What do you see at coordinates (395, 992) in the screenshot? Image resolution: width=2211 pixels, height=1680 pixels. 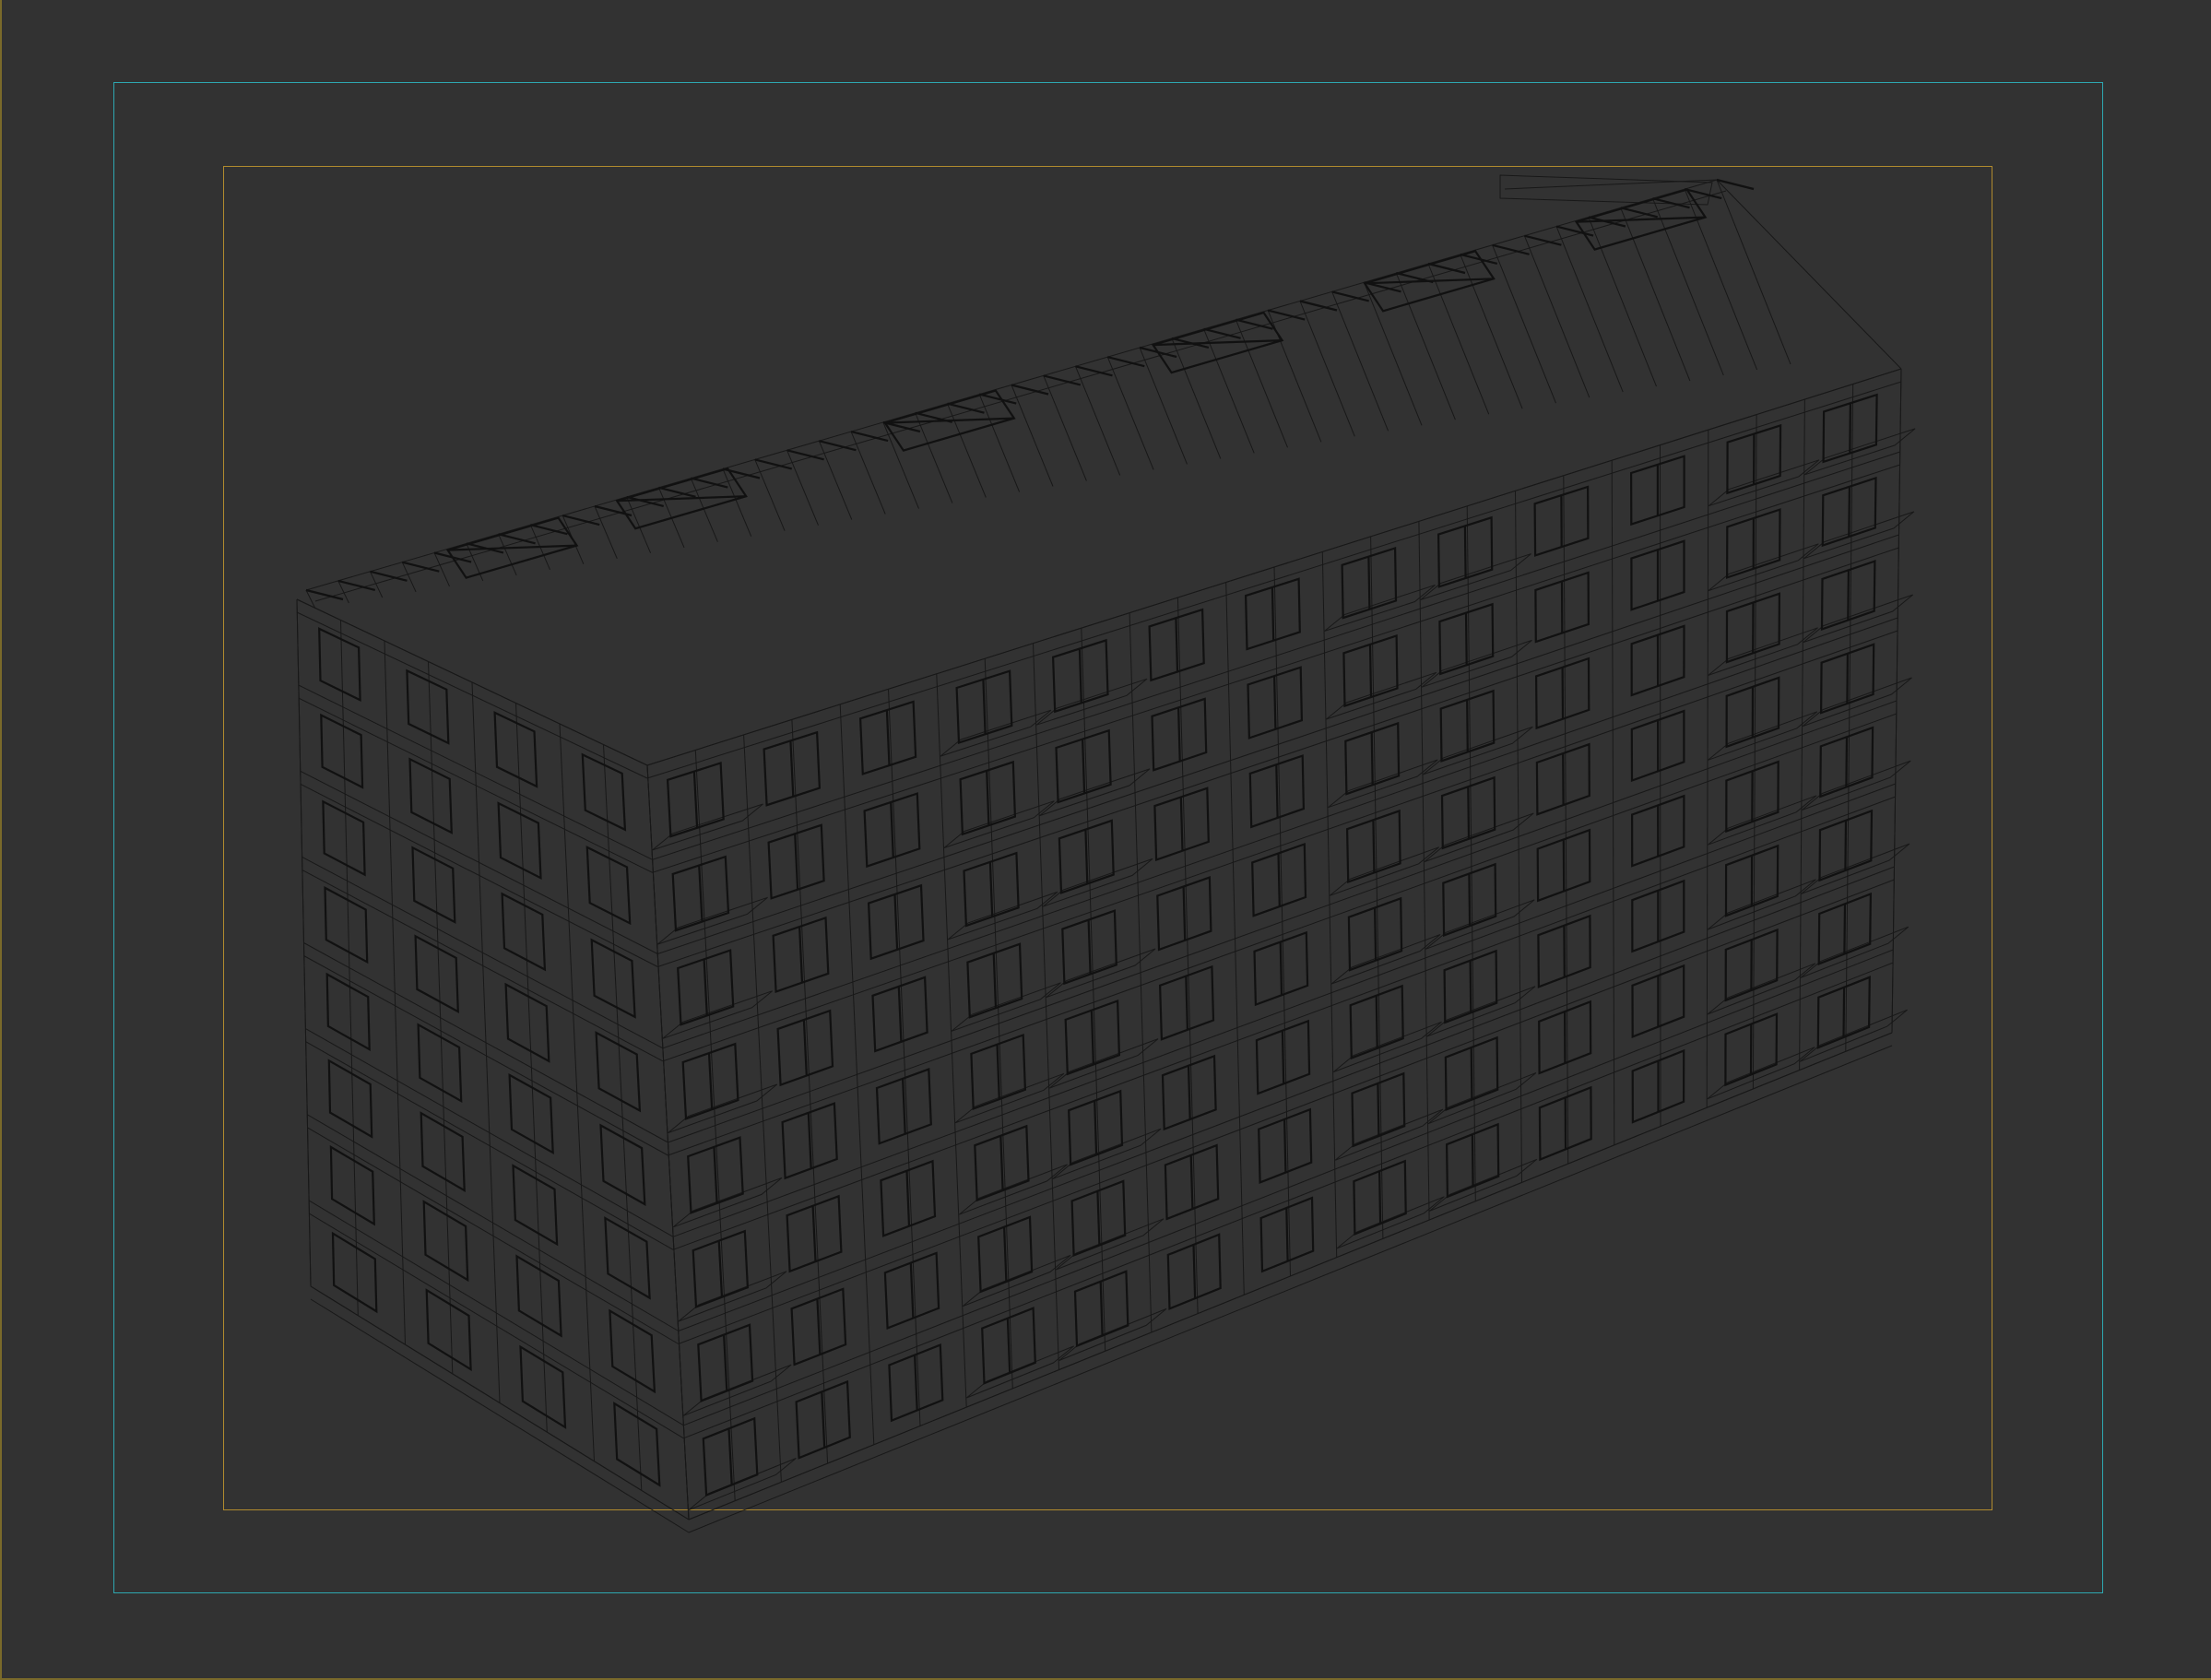 I see `side-vertical` at bounding box center [395, 992].